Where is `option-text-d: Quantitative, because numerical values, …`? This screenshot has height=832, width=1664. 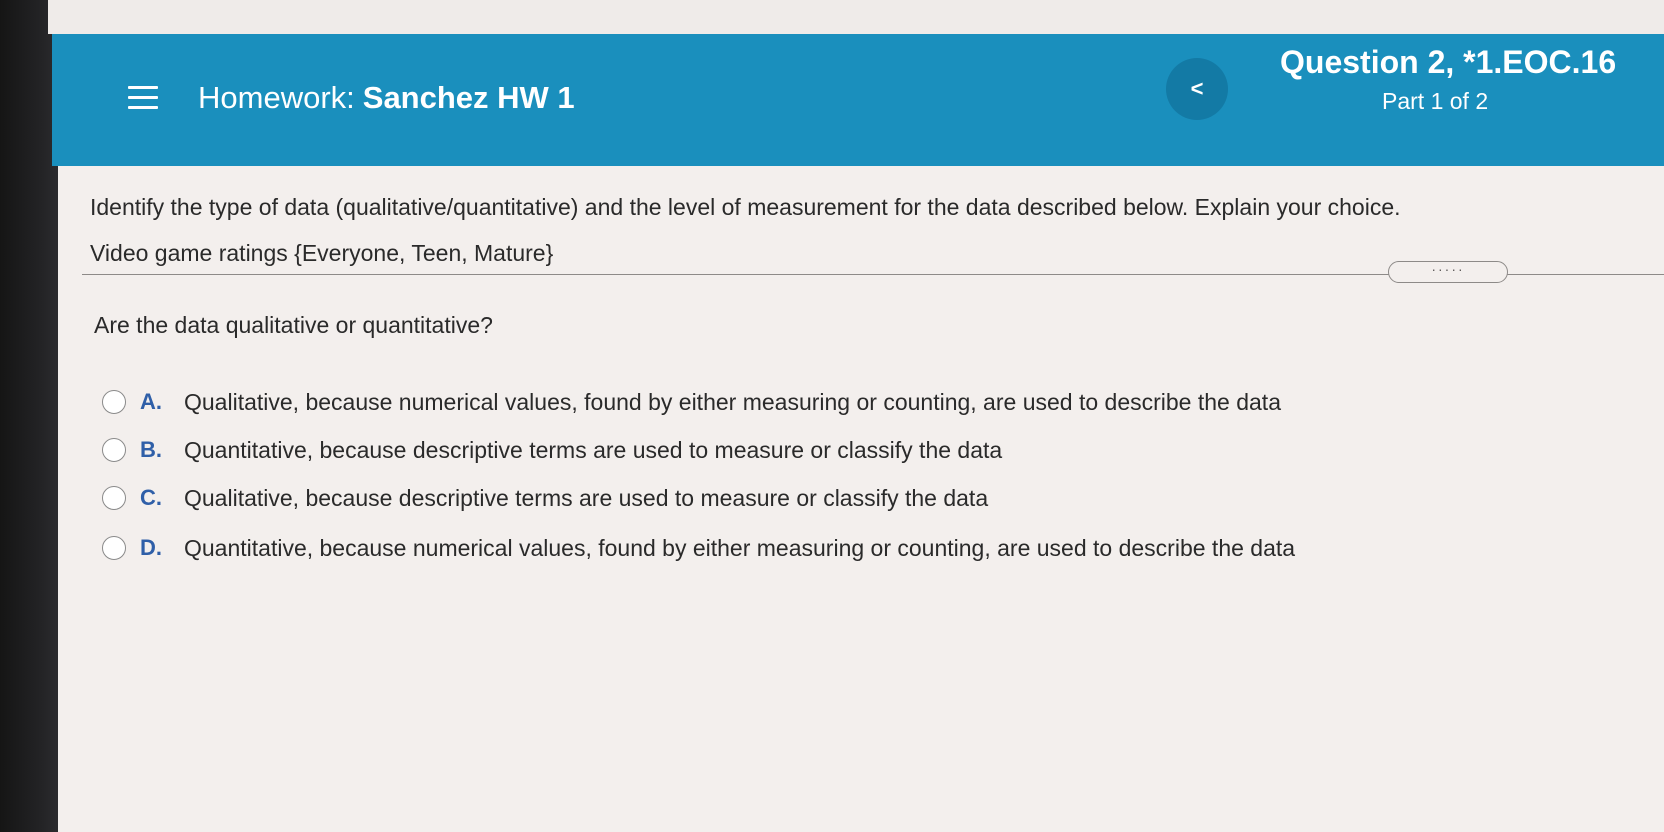
option-text-d: Quantitative, because numerical values, … is located at coordinates (740, 547).